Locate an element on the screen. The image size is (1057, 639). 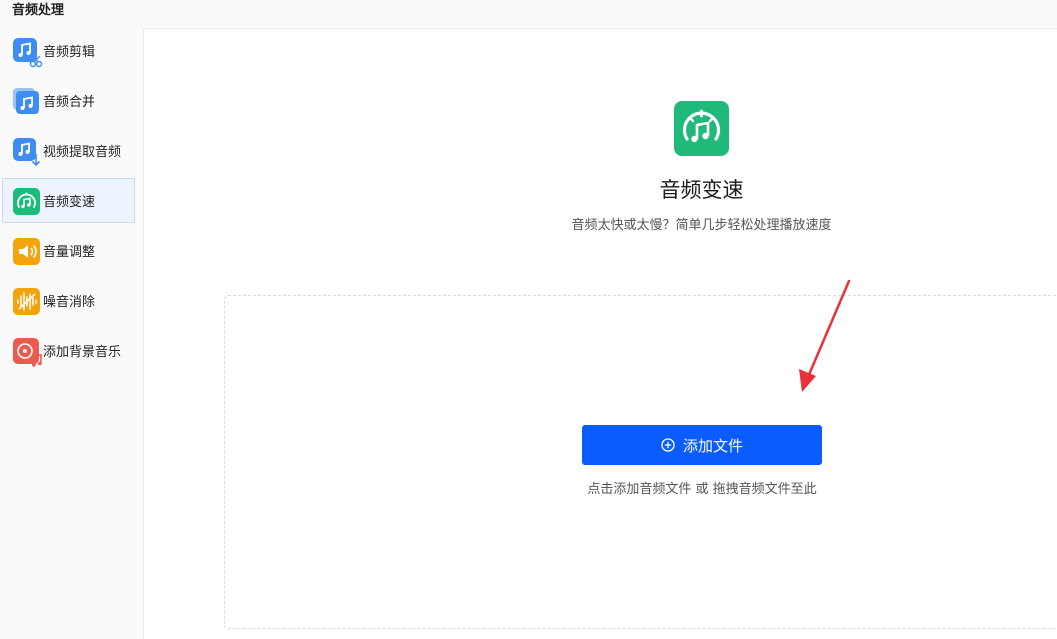
plus-circle-icon is located at coordinates (668, 445).